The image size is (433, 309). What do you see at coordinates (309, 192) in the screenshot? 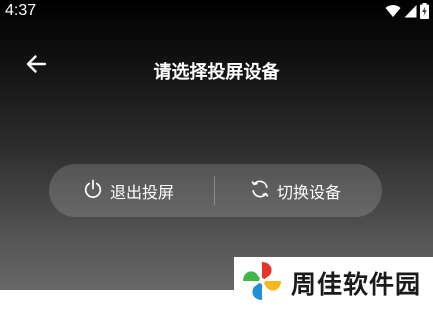
I see `switch-device-label: 切换设备` at bounding box center [309, 192].